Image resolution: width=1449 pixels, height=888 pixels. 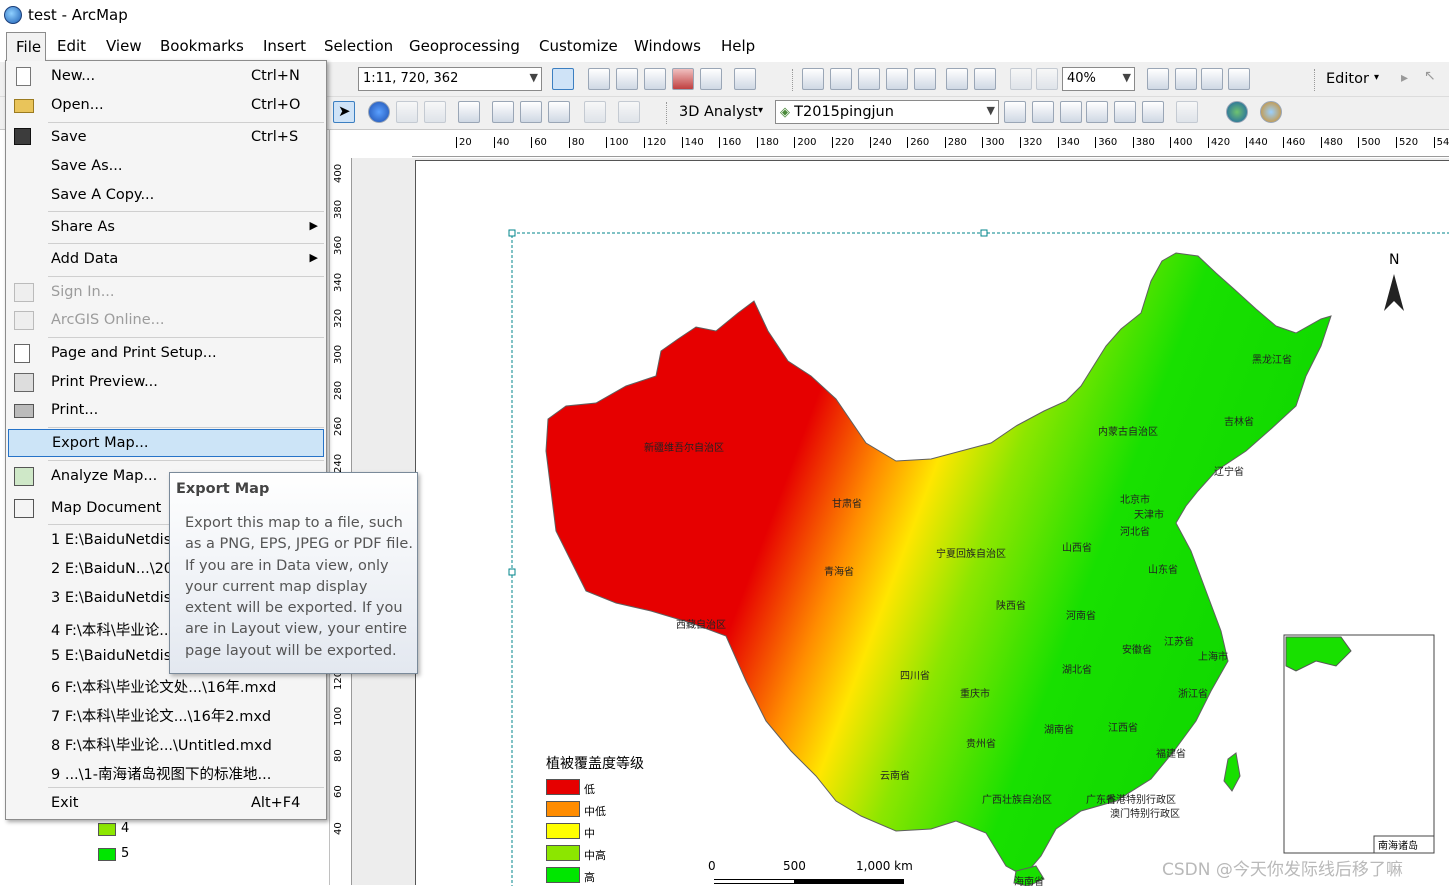 I want to click on model-builder-icon, so click(x=745, y=79).